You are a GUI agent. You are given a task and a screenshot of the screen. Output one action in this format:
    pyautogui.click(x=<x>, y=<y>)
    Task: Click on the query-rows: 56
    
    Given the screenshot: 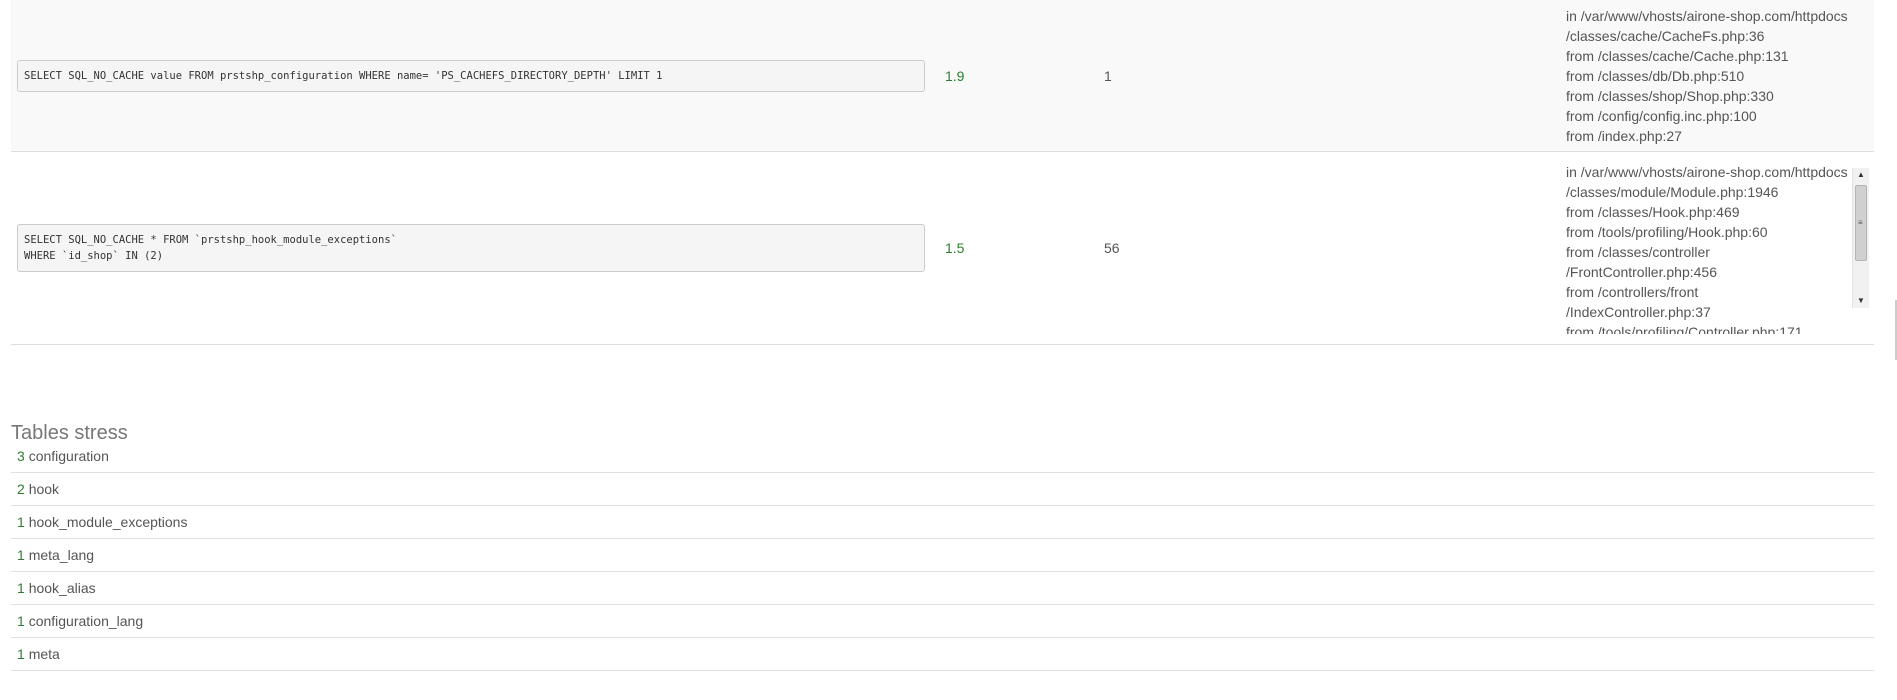 What is the action you would take?
    pyautogui.click(x=1112, y=248)
    